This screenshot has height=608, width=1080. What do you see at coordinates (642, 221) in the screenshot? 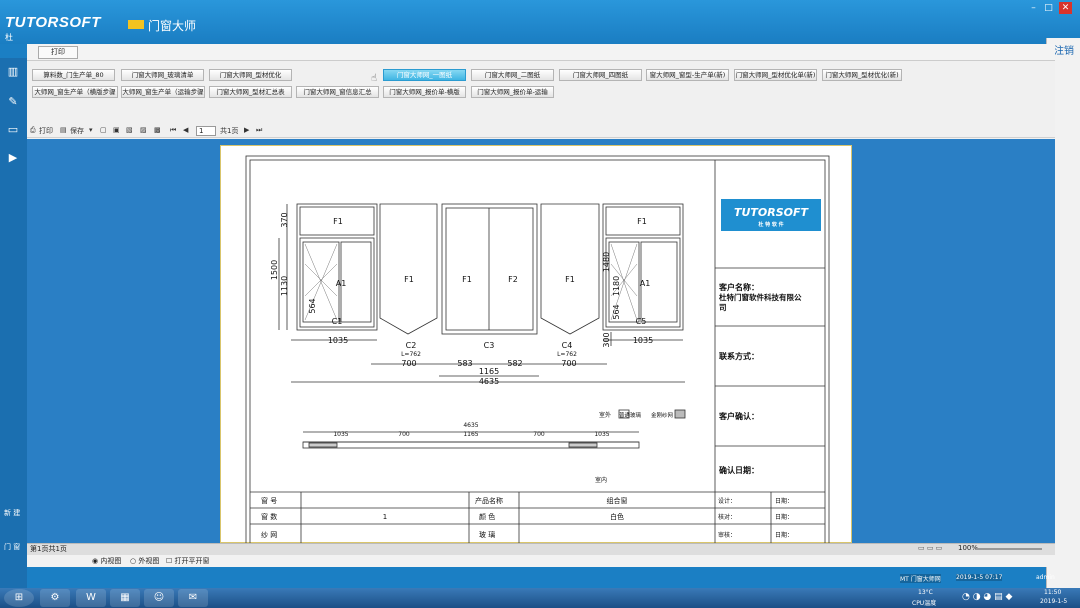
I see `panel-f1-right-top: F1` at bounding box center [642, 221].